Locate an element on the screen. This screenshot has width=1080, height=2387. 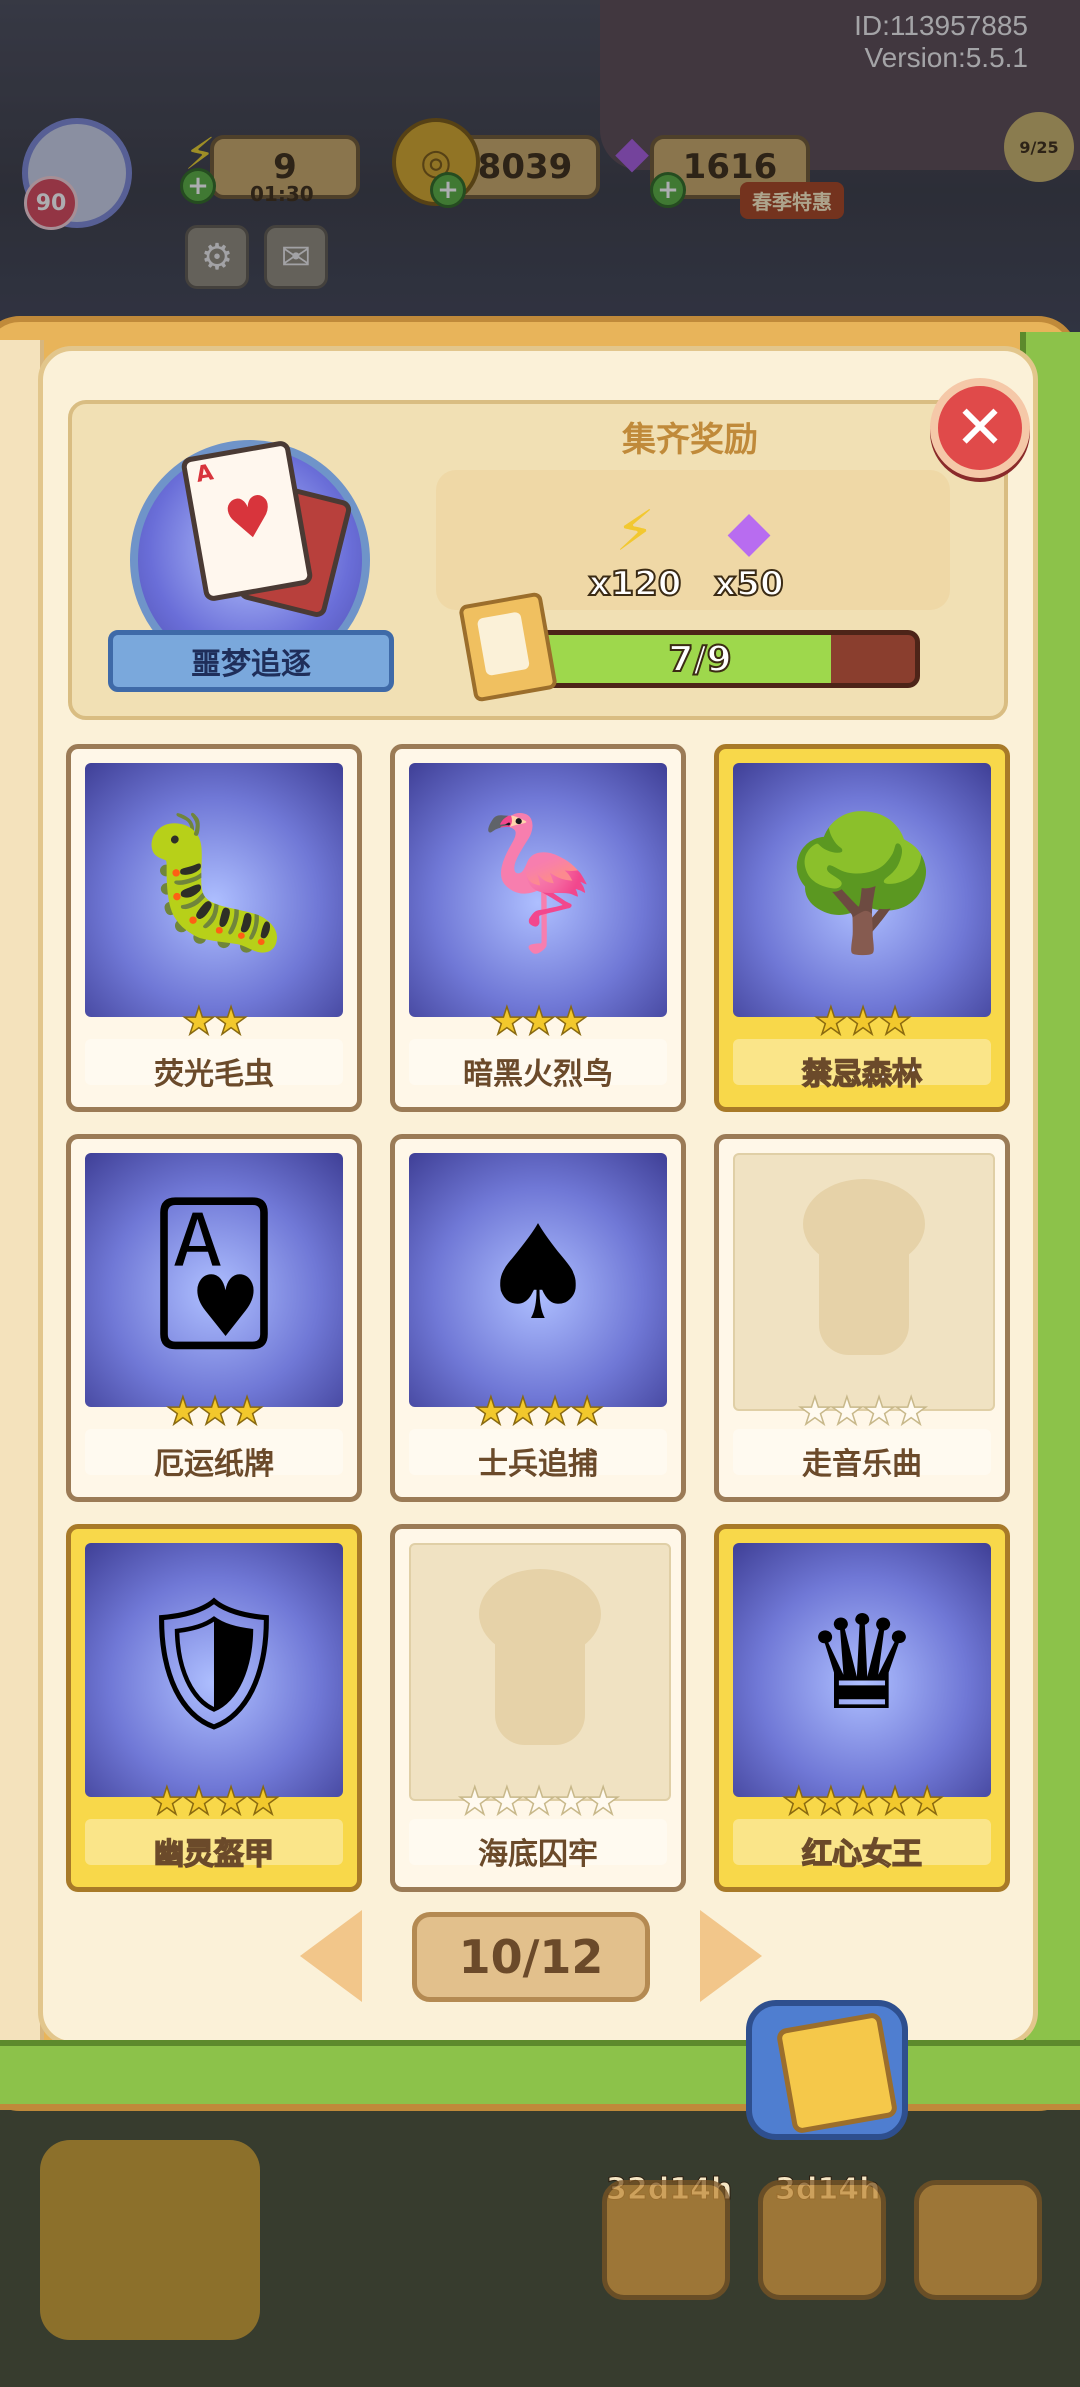
knight-armor-icon: 🛡 is located at coordinates (214, 1663).